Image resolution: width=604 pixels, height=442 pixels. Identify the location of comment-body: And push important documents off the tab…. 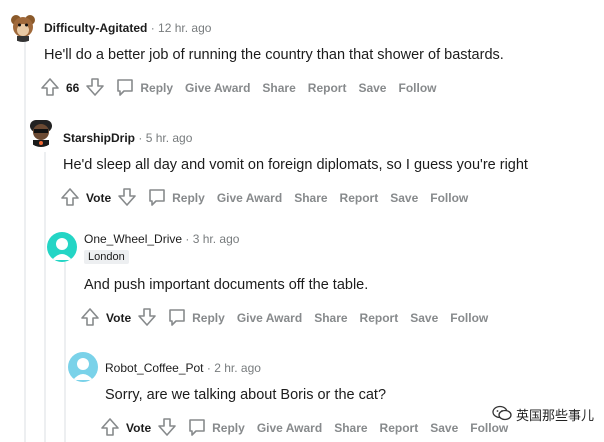
(226, 285).